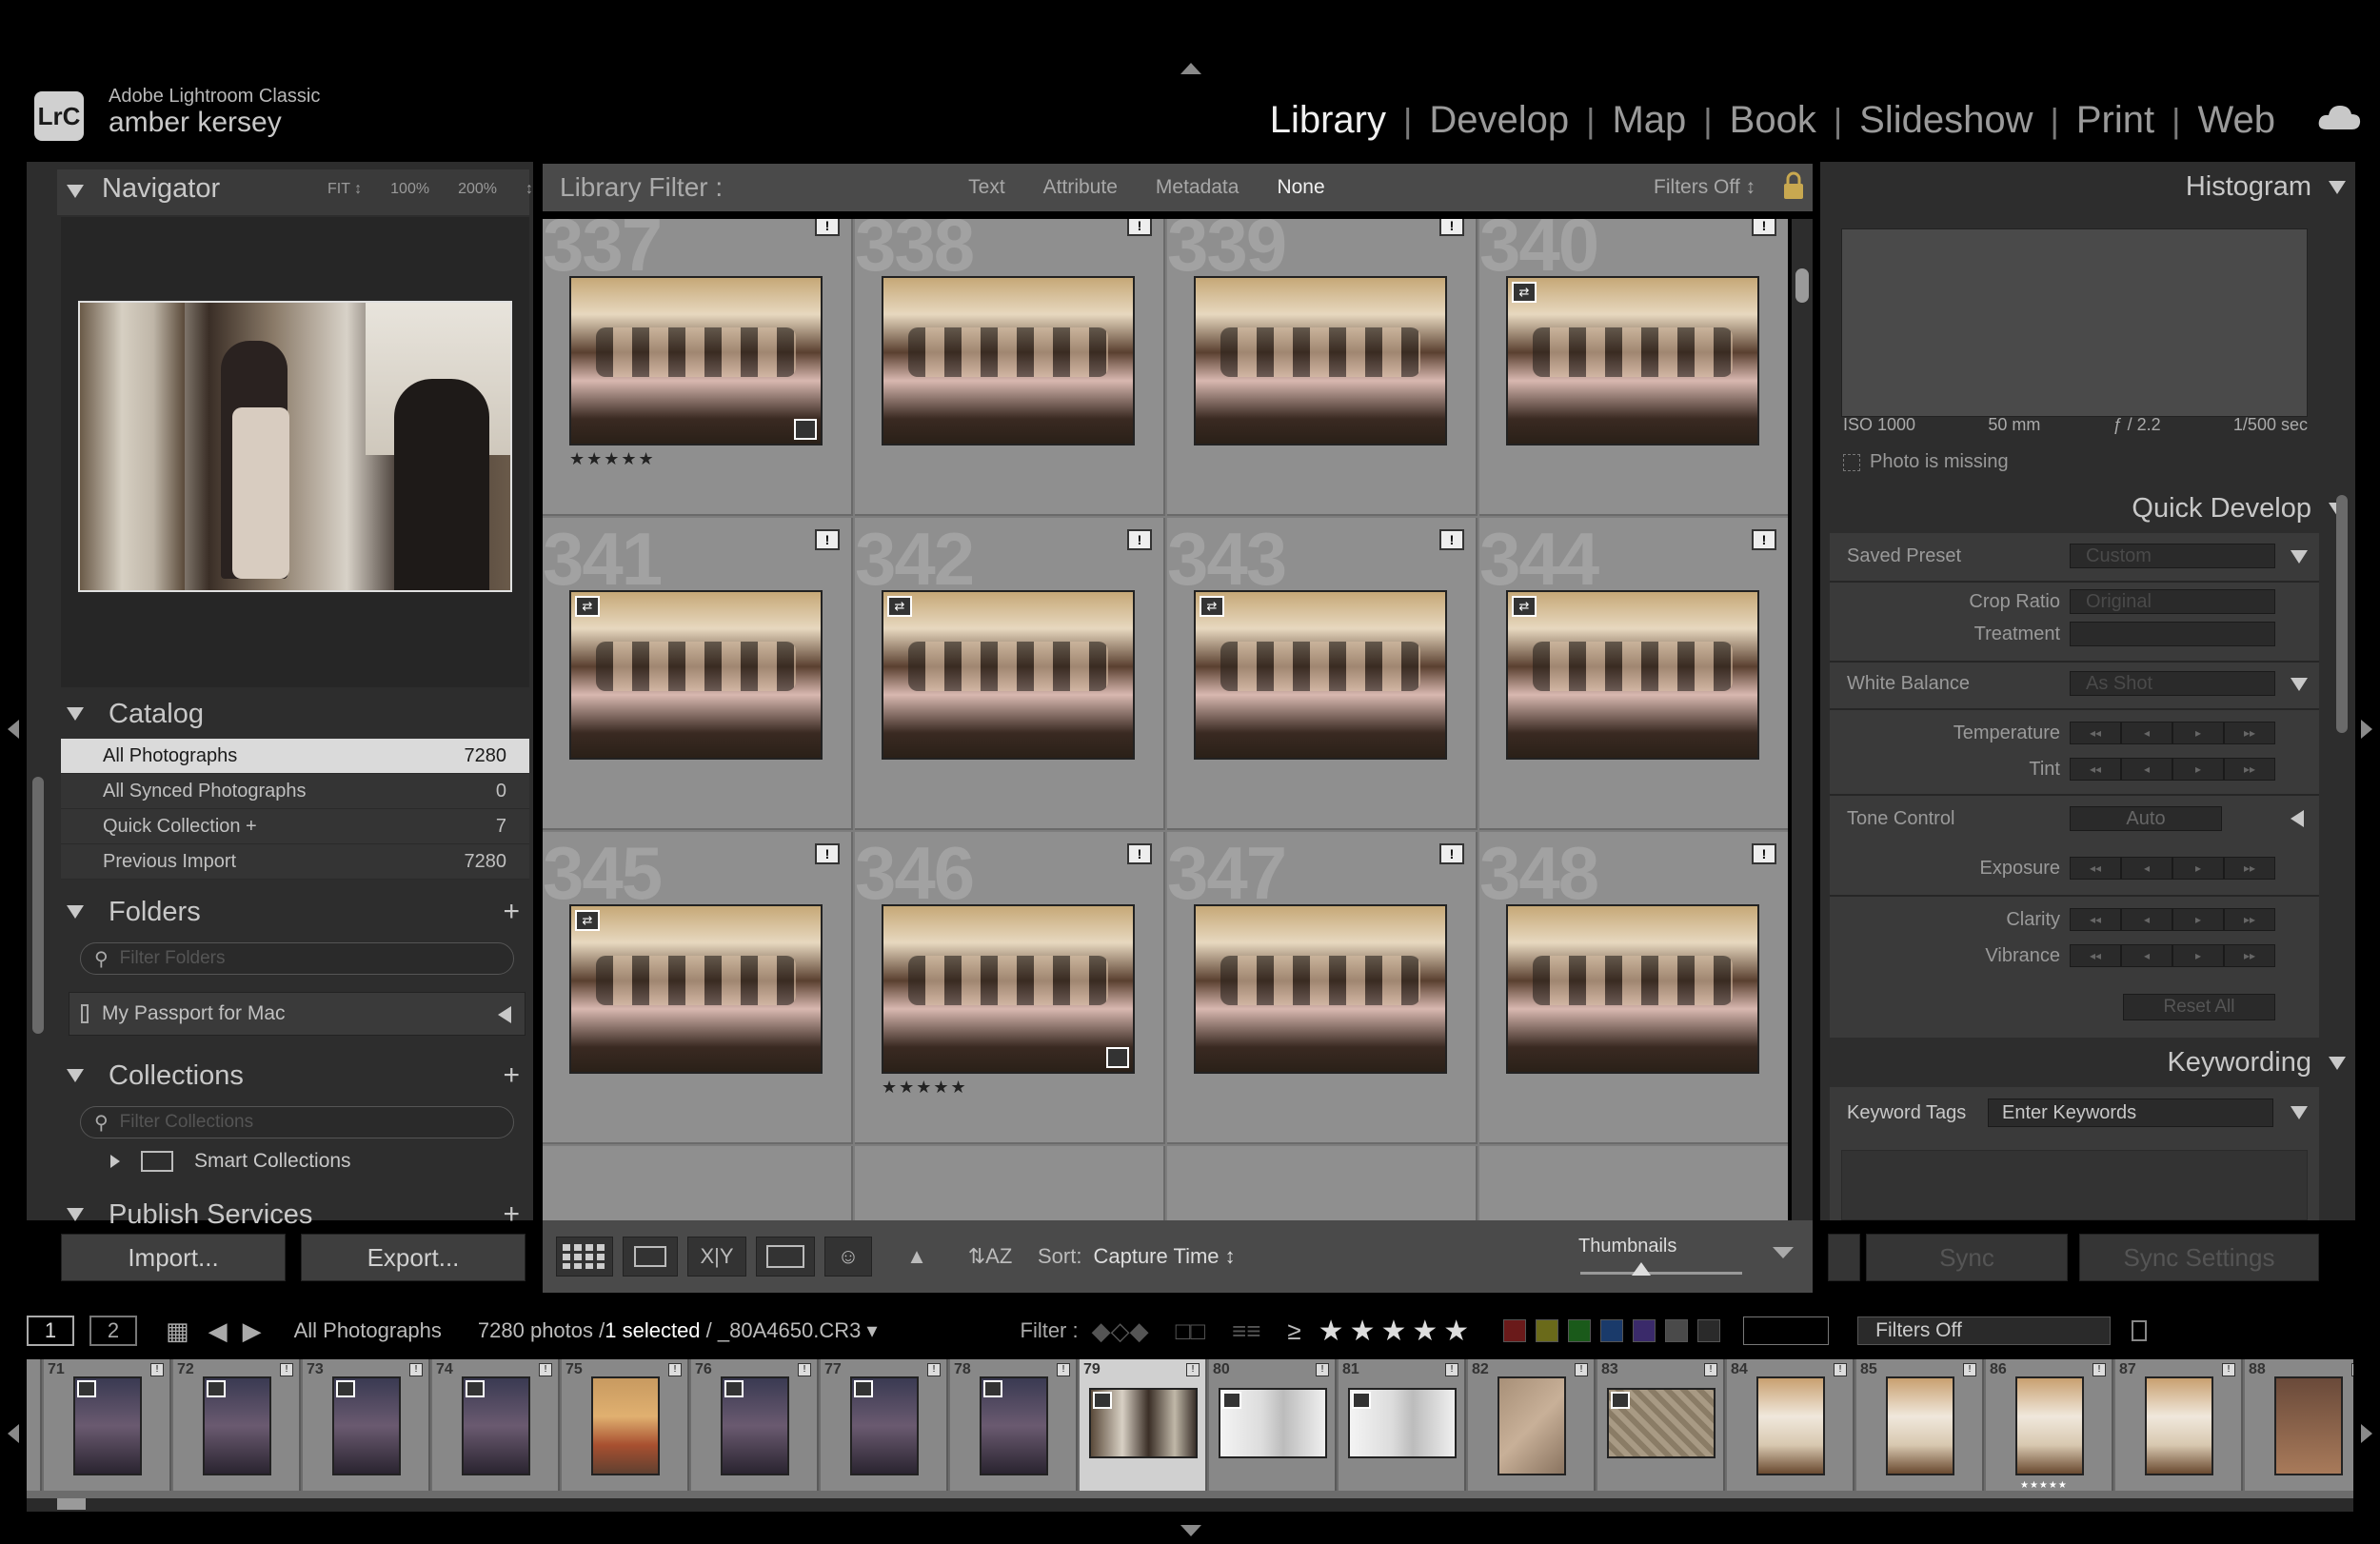 The image size is (2380, 1544). What do you see at coordinates (2249, 955) in the screenshot?
I see `step-up-large: ▸▸` at bounding box center [2249, 955].